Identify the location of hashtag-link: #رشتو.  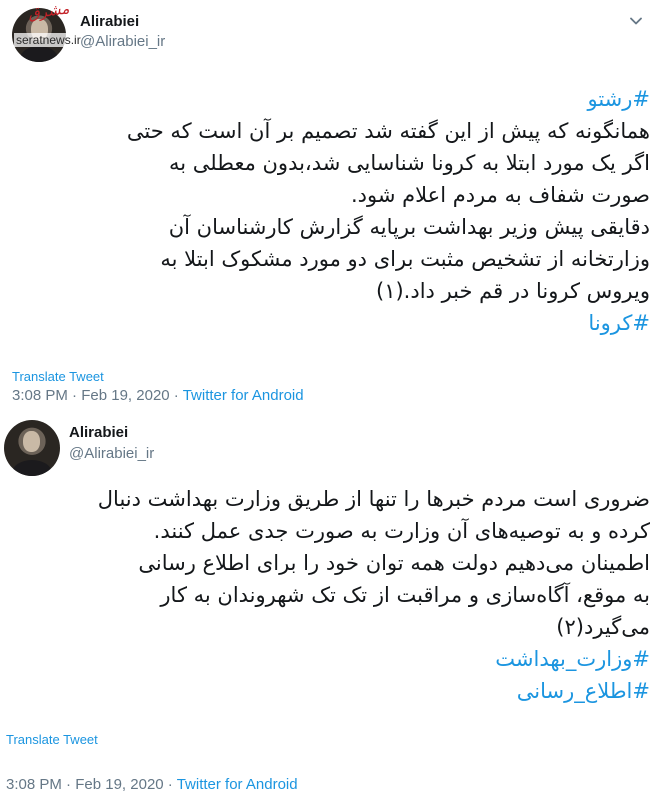
(330, 99).